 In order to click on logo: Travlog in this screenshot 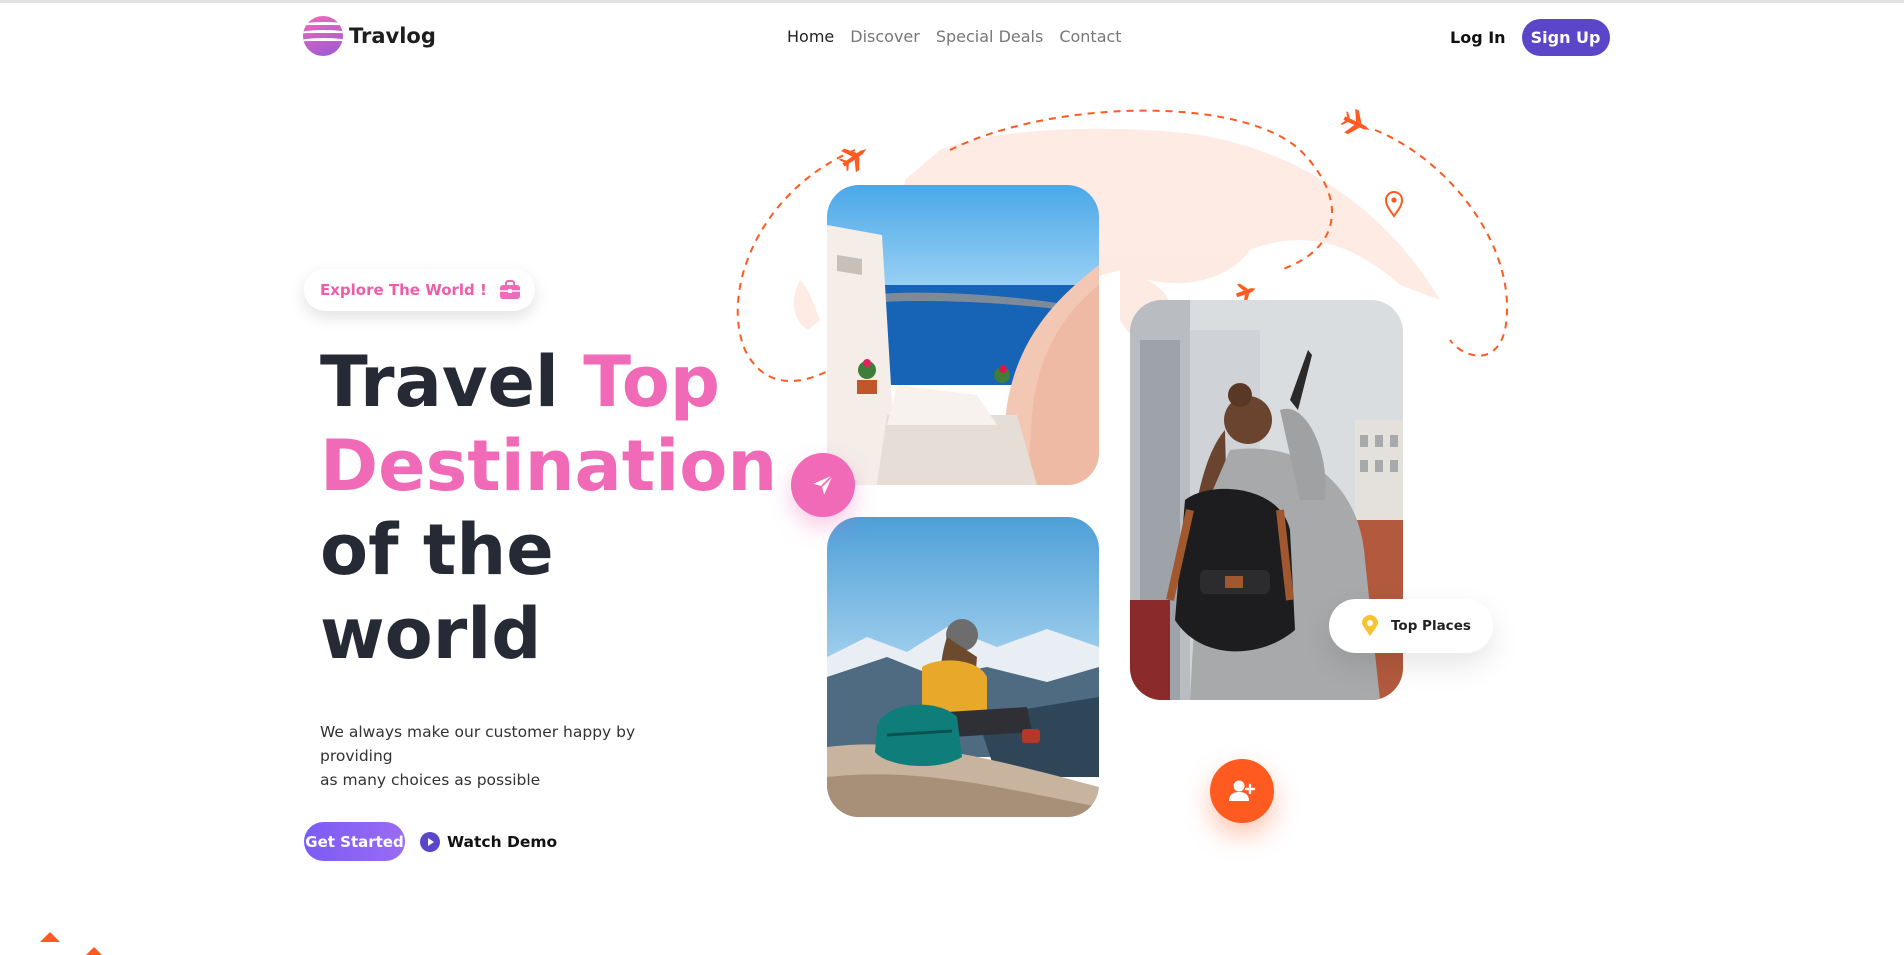, I will do `click(369, 36)`.